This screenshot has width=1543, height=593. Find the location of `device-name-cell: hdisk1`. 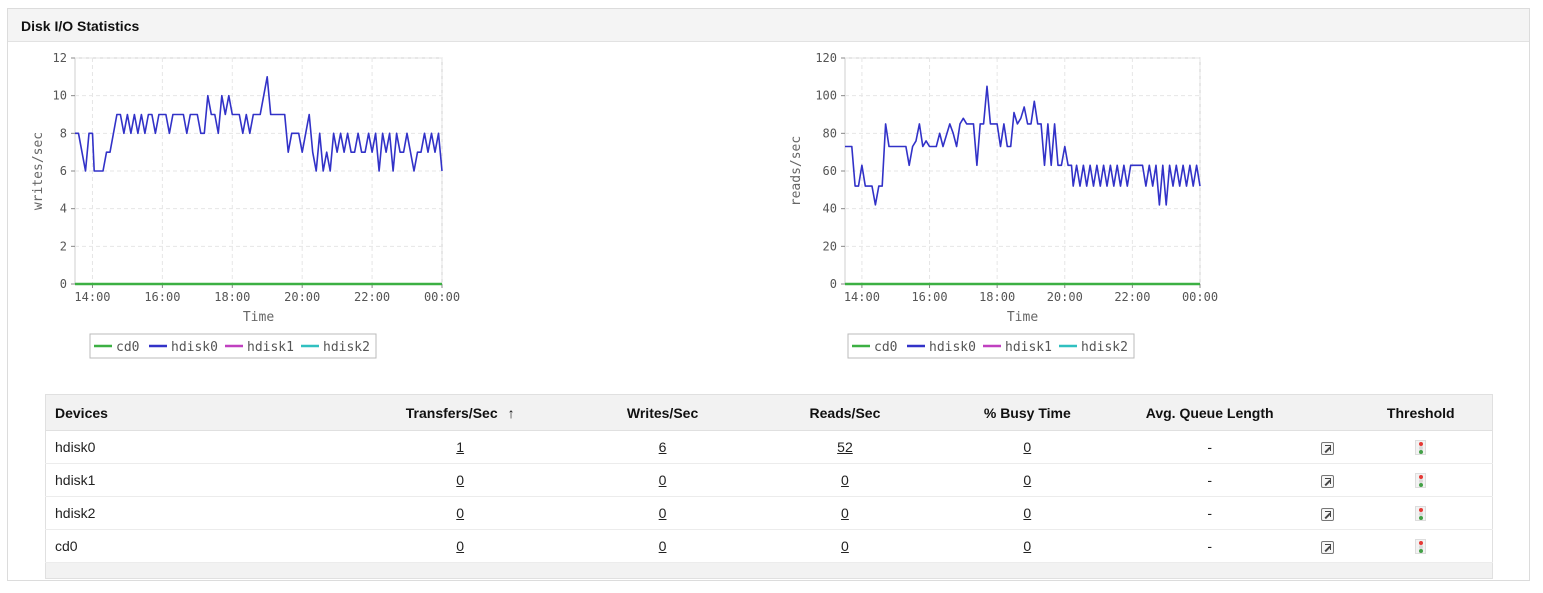

device-name-cell: hdisk1 is located at coordinates (195, 480).